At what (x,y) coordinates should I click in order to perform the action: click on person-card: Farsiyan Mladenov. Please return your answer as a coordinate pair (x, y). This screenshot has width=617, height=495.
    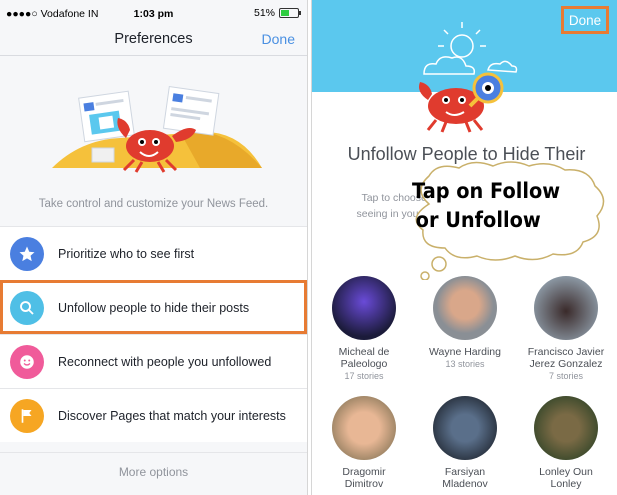
    Looking at the image, I should click on (465, 443).